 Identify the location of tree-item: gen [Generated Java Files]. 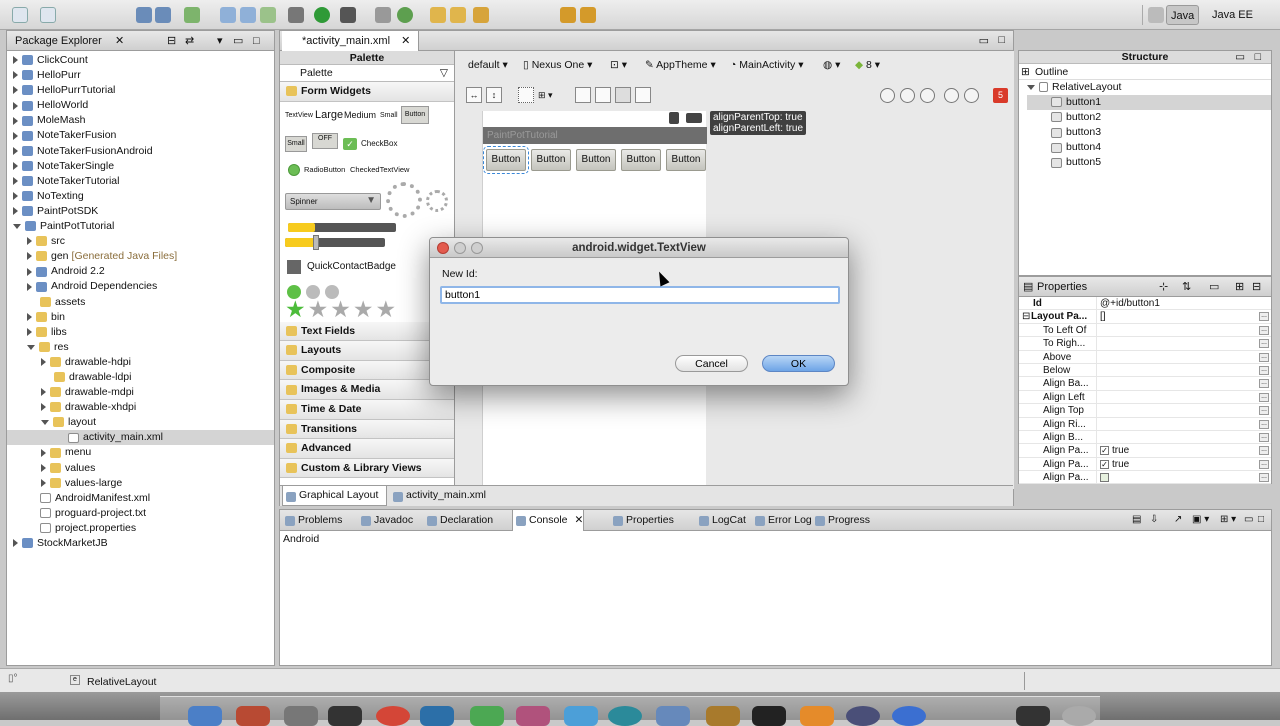
(143, 256).